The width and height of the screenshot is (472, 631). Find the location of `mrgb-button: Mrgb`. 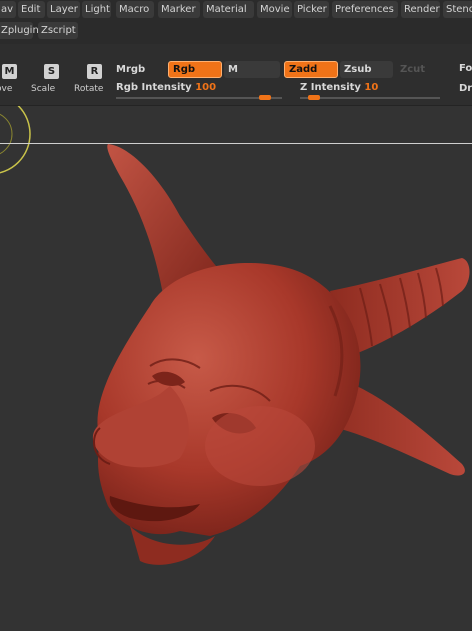

mrgb-button: Mrgb is located at coordinates (138, 69).